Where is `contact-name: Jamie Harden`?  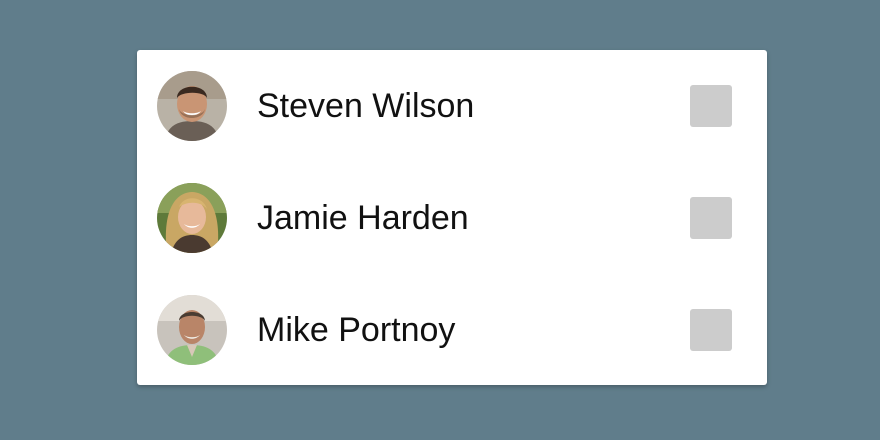 contact-name: Jamie Harden is located at coordinates (363, 218).